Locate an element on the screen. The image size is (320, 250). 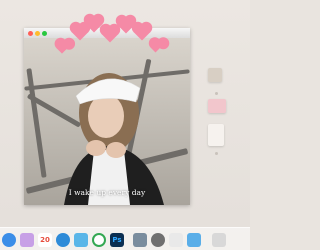
folder-icon is located at coordinates (194, 240).